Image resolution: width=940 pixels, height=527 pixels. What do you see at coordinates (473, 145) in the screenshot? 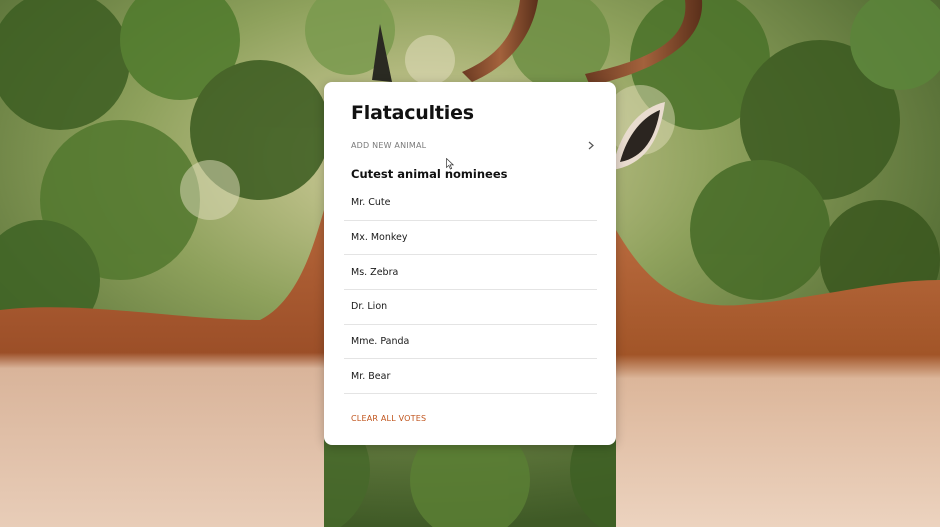
I see `add-new-animal-button: ADD NEW ANIMAL` at bounding box center [473, 145].